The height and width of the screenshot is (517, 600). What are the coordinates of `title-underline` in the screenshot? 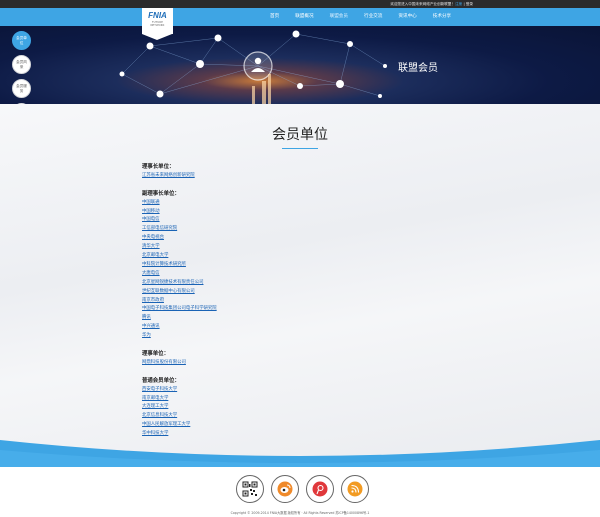 It's located at (300, 148).